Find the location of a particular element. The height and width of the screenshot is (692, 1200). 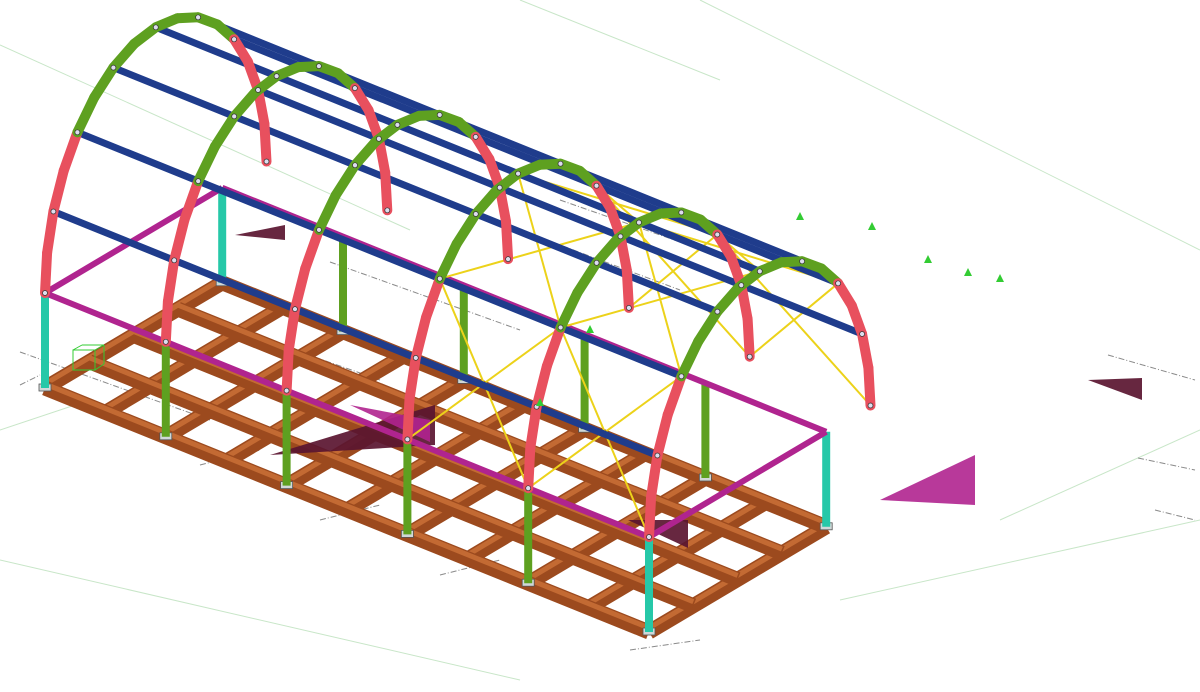

load-diagram-magenta is located at coordinates (927, 480).